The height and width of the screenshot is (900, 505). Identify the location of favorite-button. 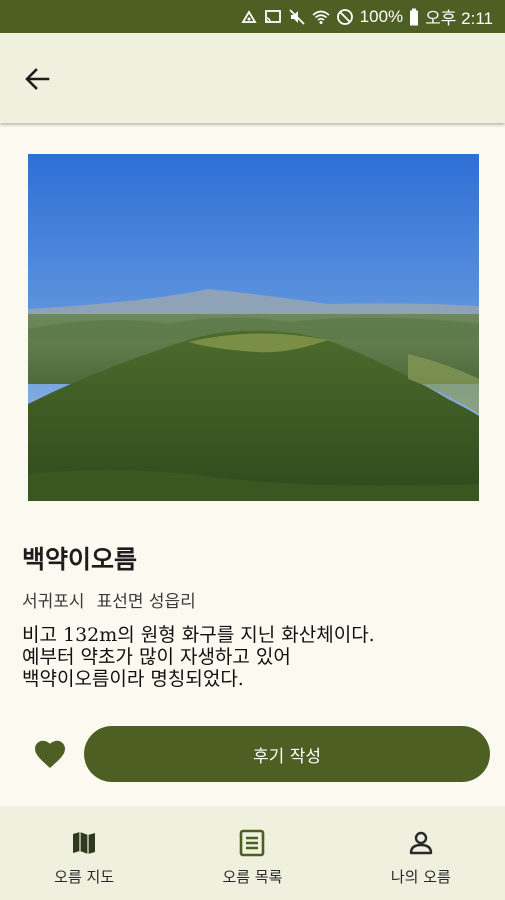
(50, 754).